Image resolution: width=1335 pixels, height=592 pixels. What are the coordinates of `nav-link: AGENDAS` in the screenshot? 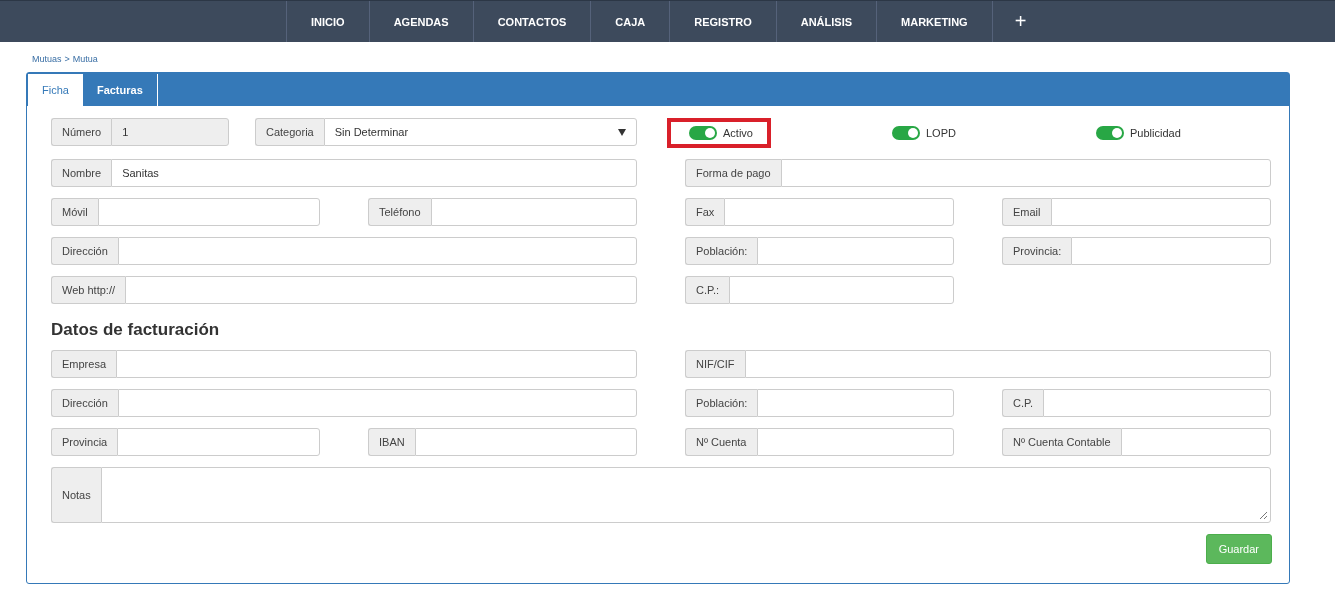 It's located at (420, 21).